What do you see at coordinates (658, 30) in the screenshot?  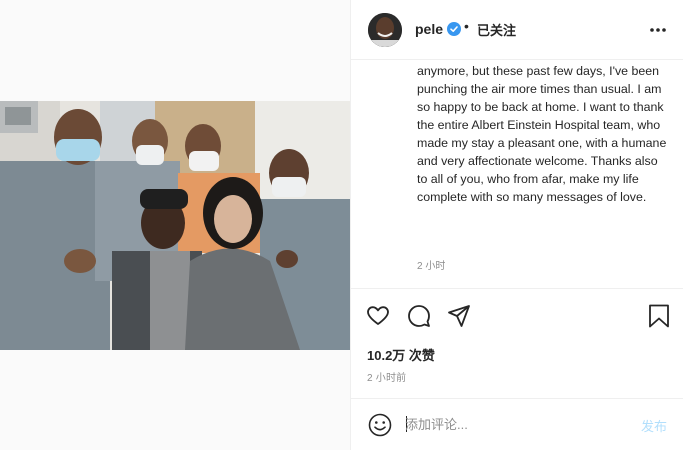 I see `more-options-icon` at bounding box center [658, 30].